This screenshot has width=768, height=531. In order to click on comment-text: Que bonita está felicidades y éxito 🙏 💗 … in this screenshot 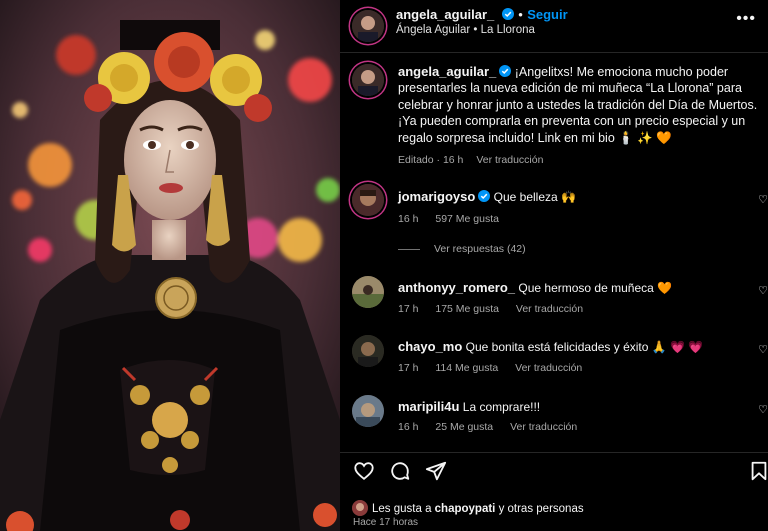, I will do `click(584, 347)`.